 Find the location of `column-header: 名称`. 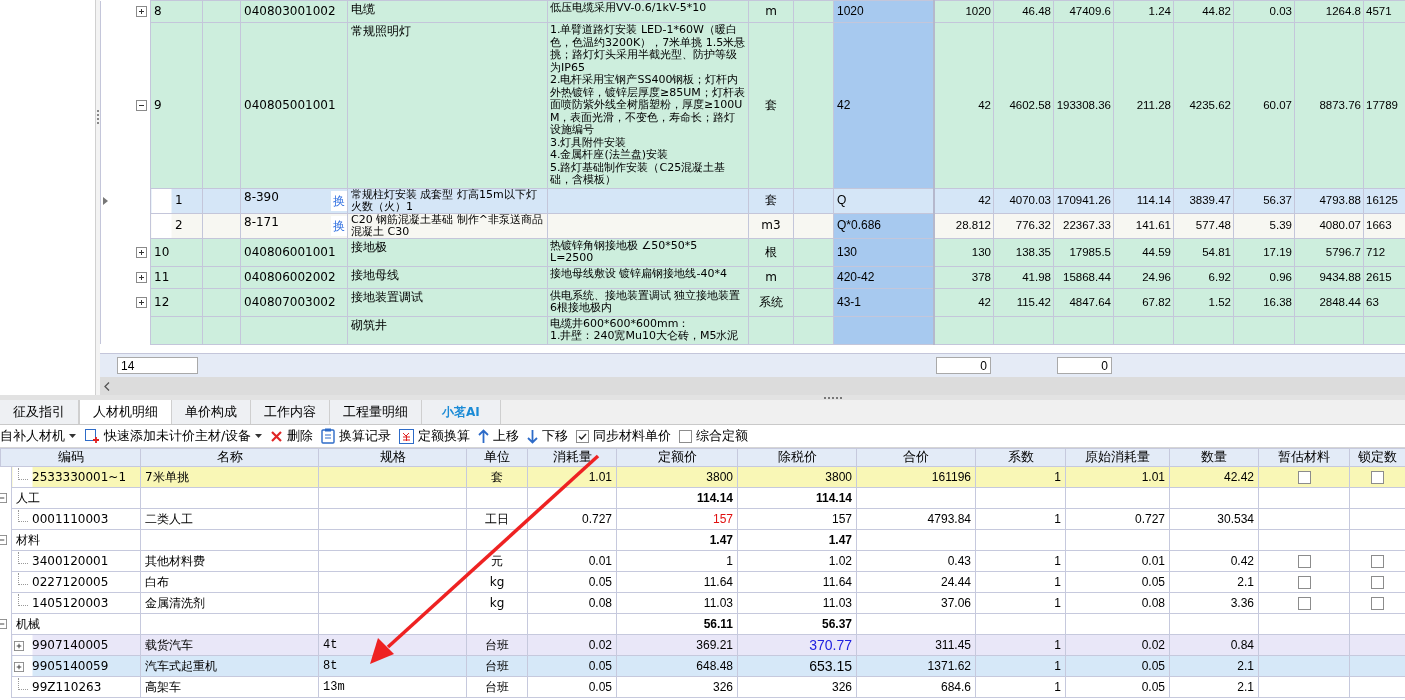

column-header: 名称 is located at coordinates (229, 457).